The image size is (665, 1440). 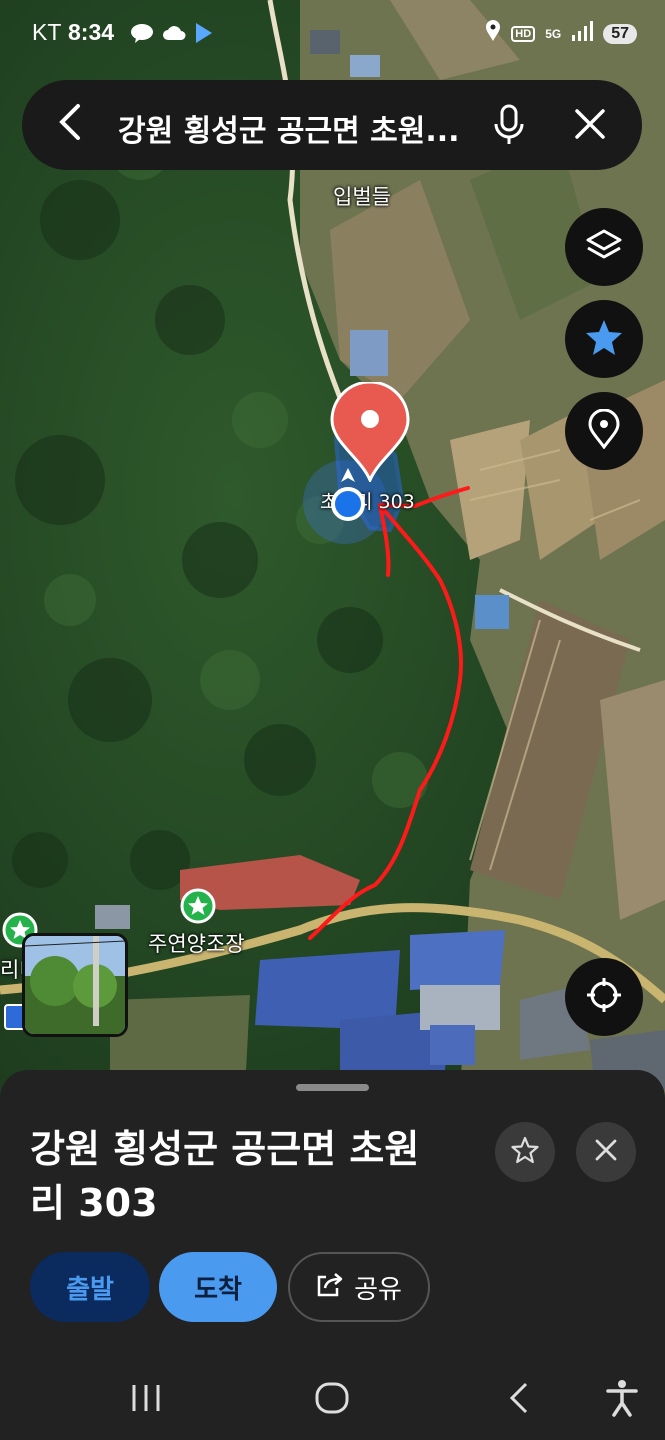 I want to click on favorites-button, so click(x=604, y=339).